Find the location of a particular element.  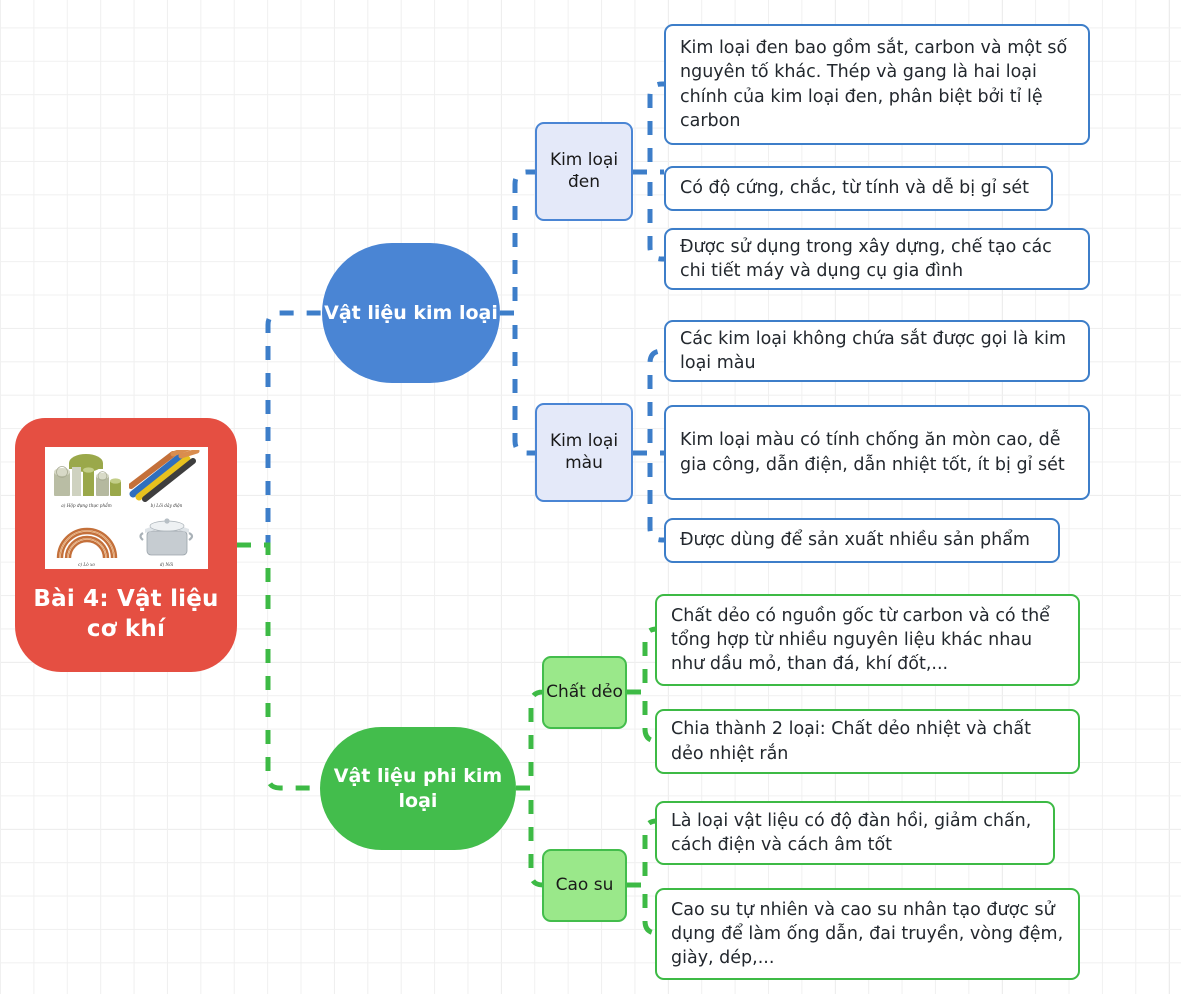

photo-caption-a: a) Hộp đựng thực phẩm is located at coordinates (86, 506).